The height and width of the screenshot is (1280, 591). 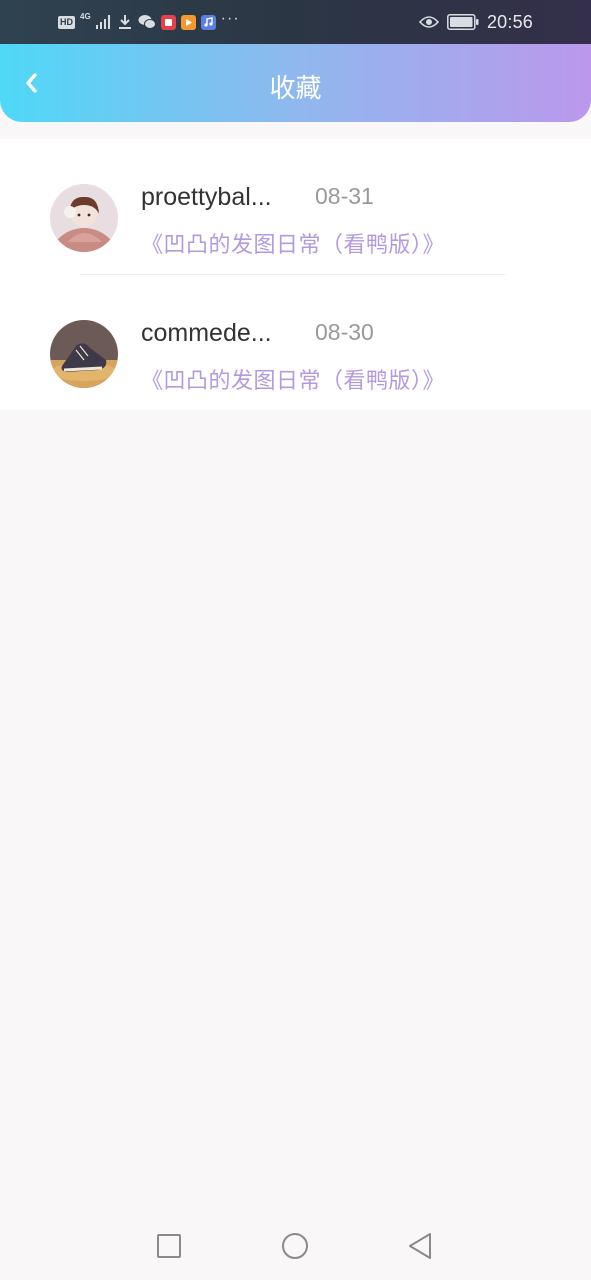 I want to click on page-header: 收藏, so click(x=295, y=83).